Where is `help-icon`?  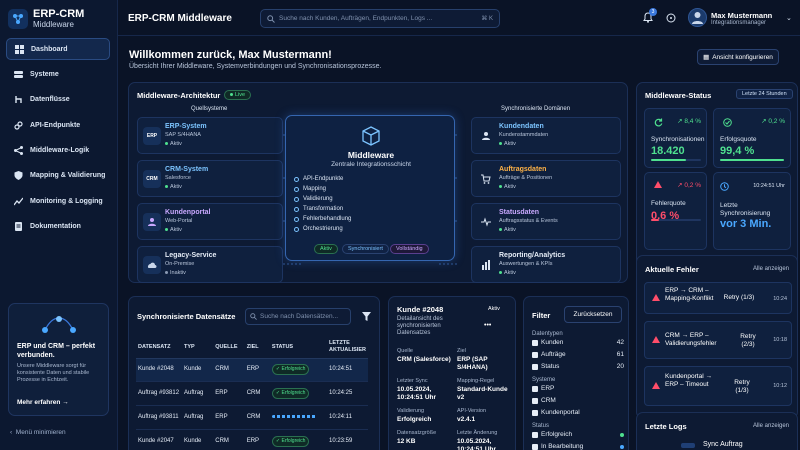 help-icon is located at coordinates (671, 18).